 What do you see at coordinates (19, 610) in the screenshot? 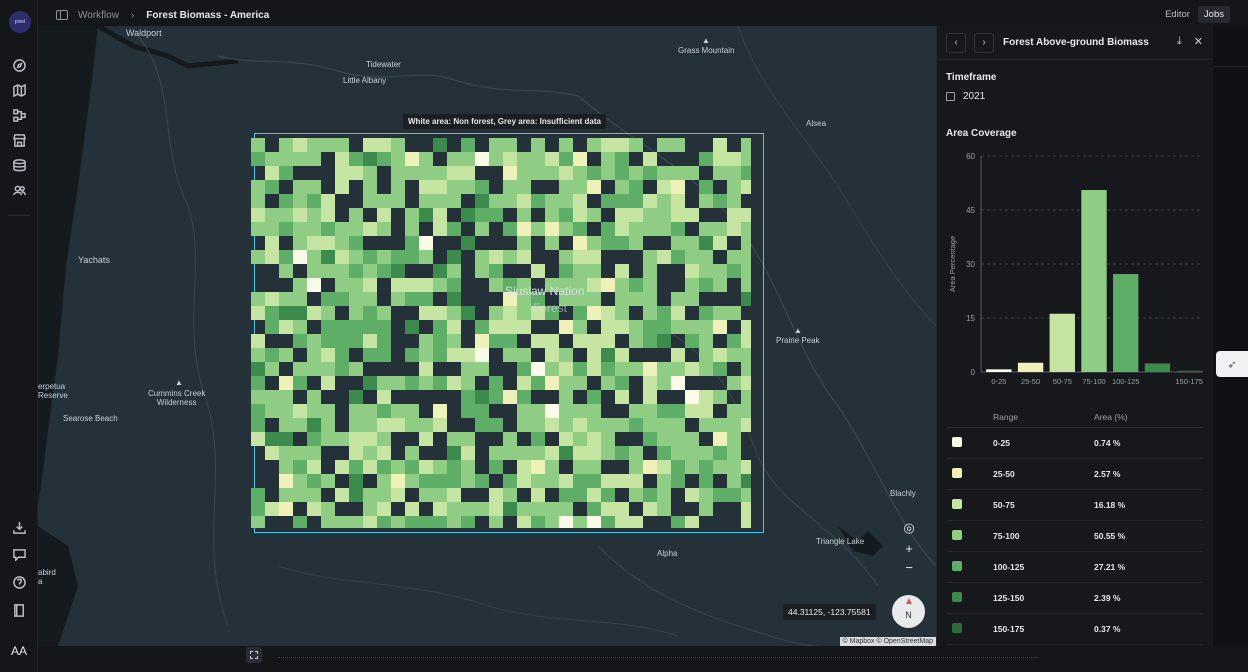
I see `book-icon` at bounding box center [19, 610].